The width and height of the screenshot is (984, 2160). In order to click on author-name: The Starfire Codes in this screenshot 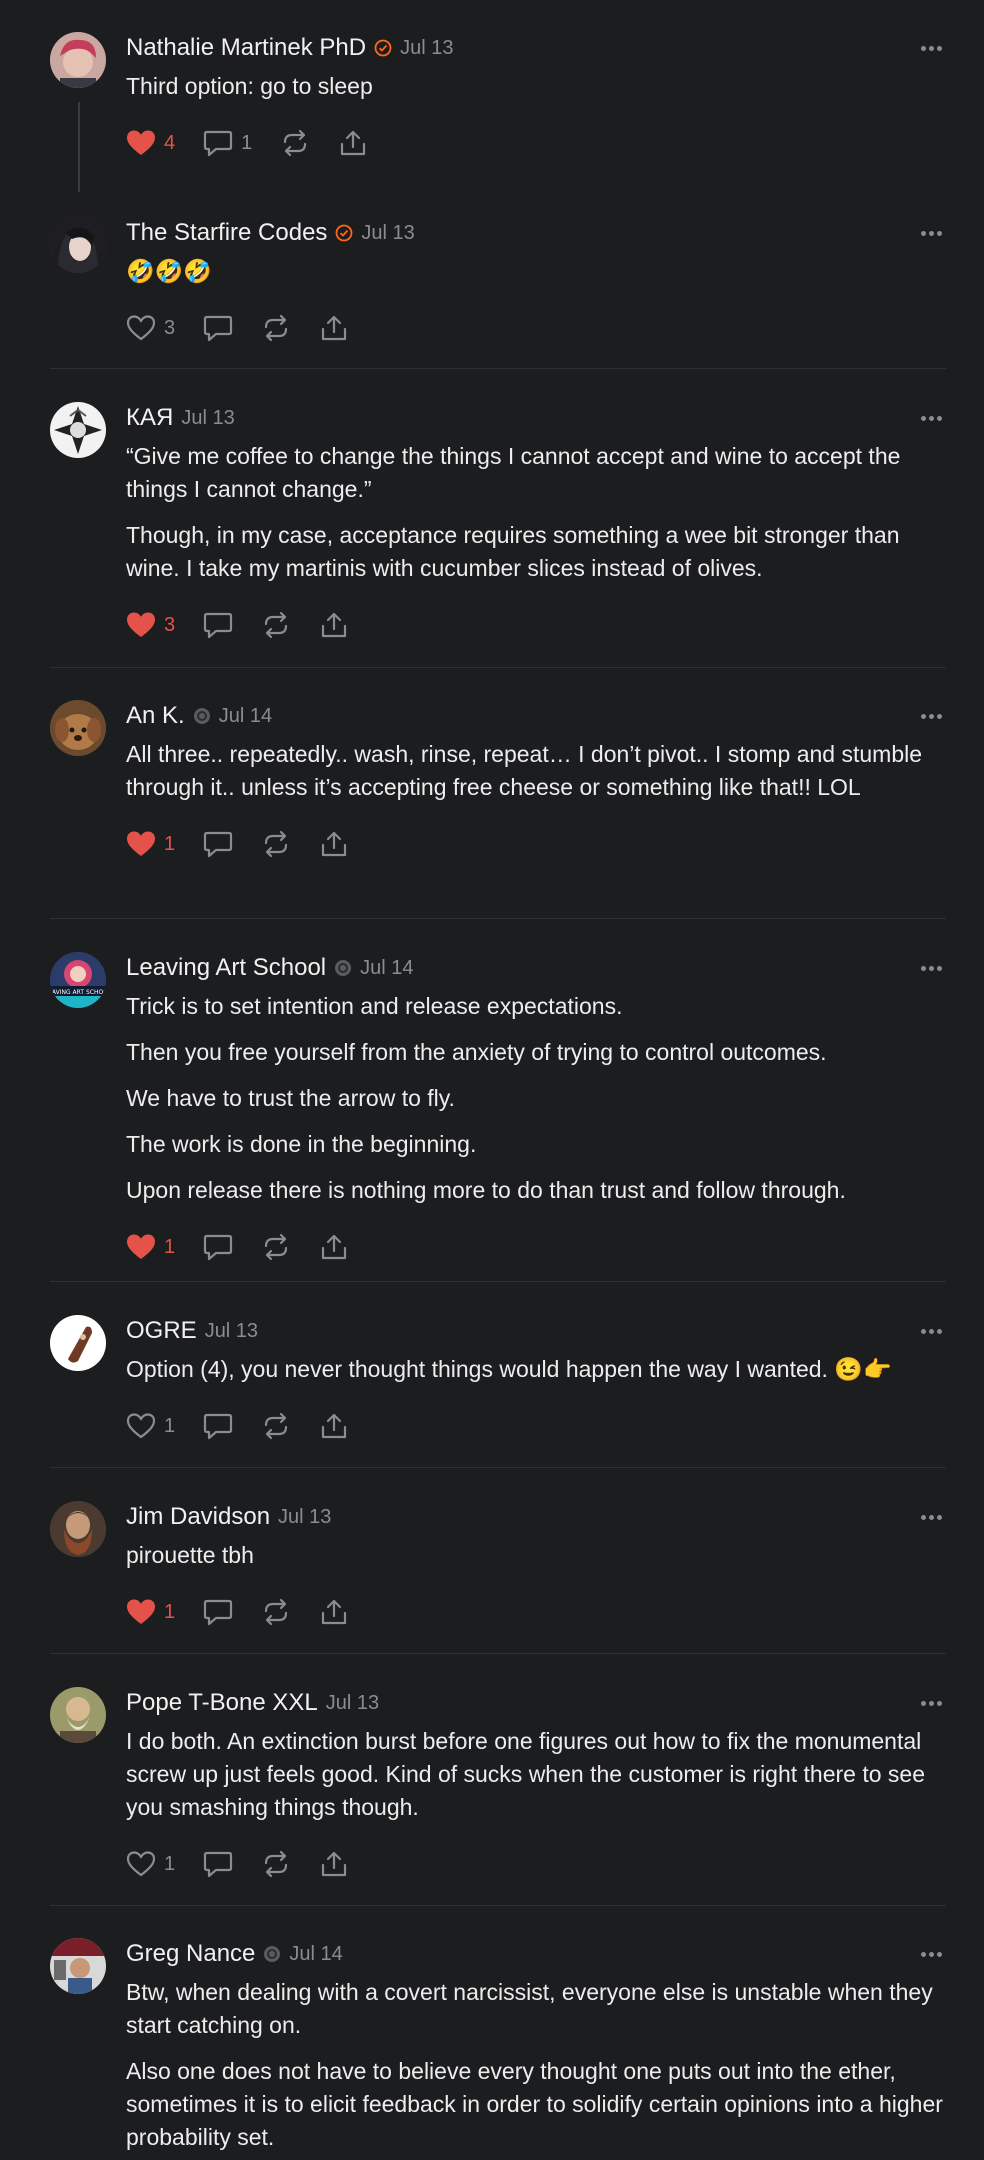, I will do `click(226, 233)`.